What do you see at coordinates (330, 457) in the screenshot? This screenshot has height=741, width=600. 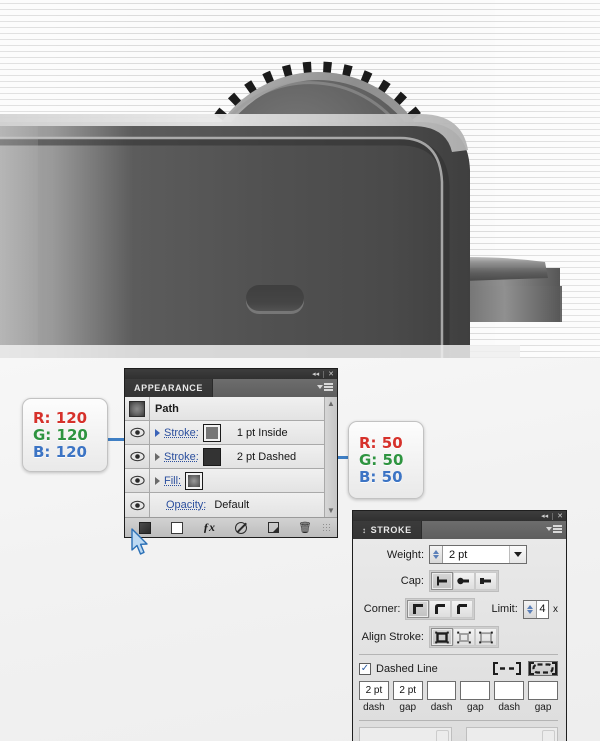 I see `appearance-scrollbar: ▲ ▼` at bounding box center [330, 457].